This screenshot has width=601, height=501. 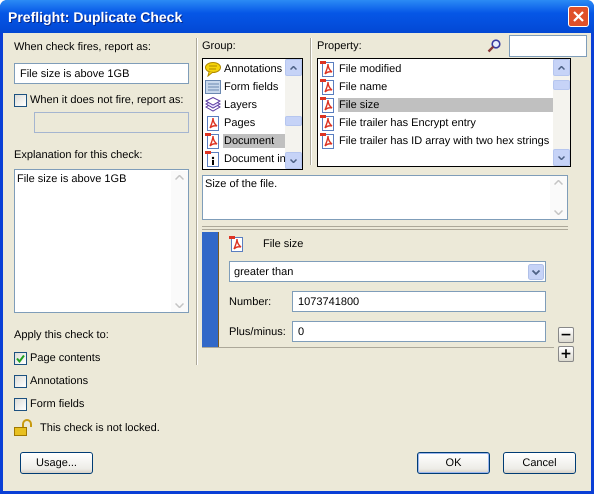 I want to click on checkbox-label: Form fields, so click(x=57, y=404).